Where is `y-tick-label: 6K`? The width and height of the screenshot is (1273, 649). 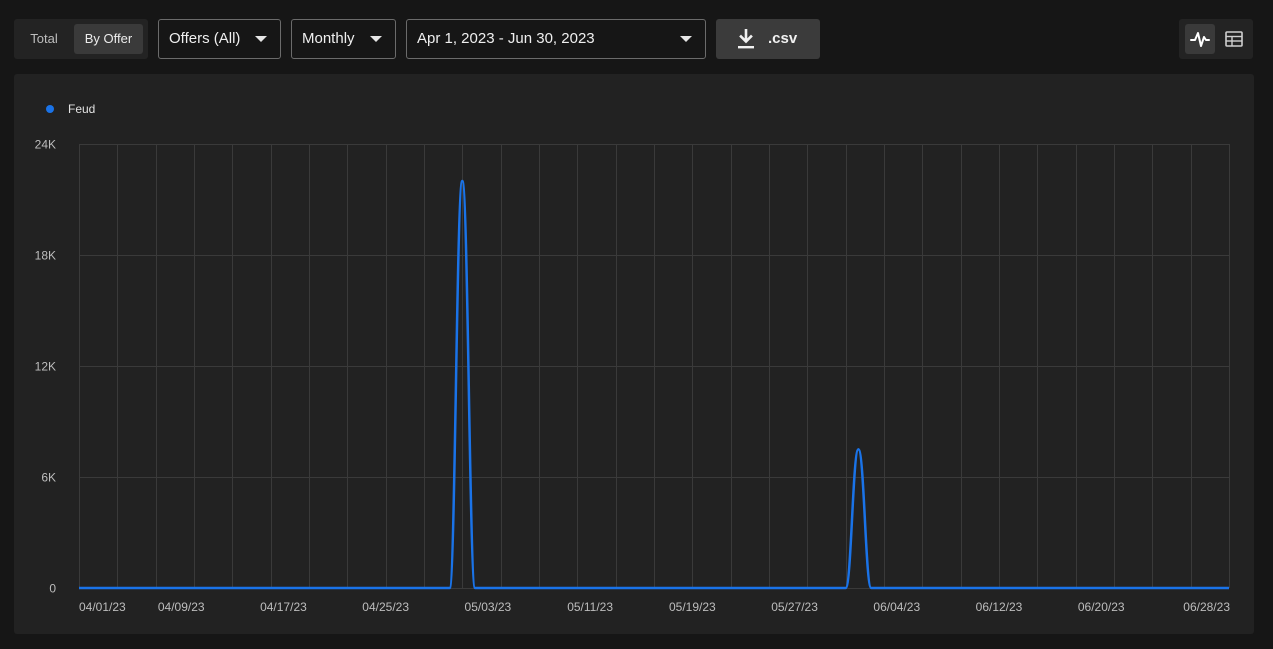 y-tick-label: 6K is located at coordinates (48, 478).